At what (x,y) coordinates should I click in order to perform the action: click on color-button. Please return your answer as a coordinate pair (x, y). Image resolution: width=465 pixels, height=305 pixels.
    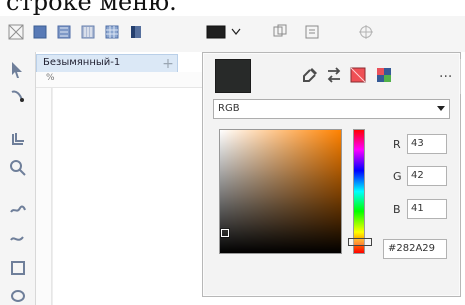
    Looking at the image, I should click on (216, 32).